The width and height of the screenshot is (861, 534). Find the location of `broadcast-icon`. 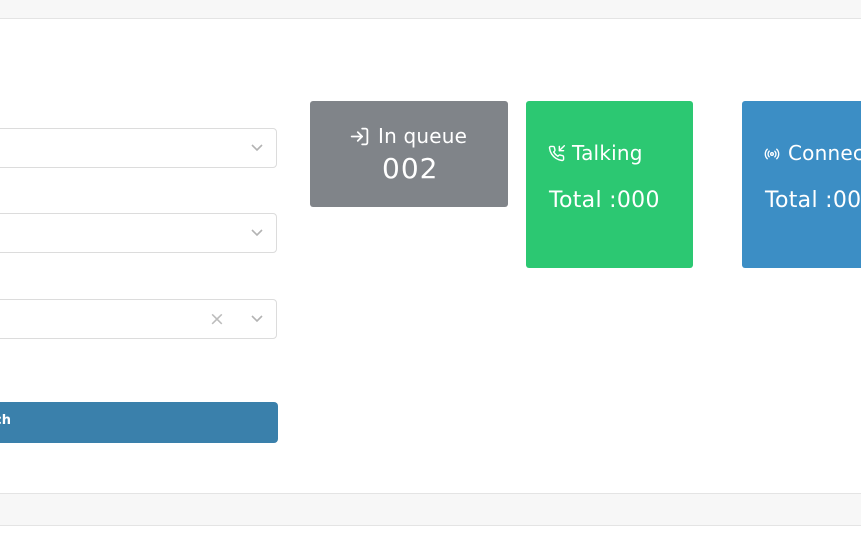

broadcast-icon is located at coordinates (772, 154).